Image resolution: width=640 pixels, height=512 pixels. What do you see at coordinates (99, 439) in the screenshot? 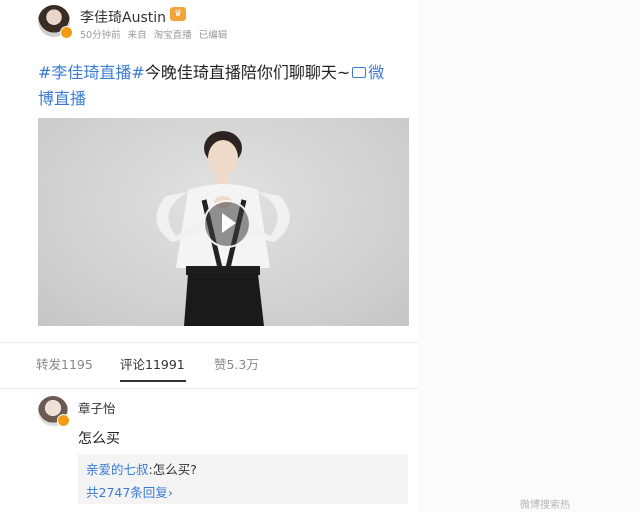
I see `comment-text: 怎么买` at bounding box center [99, 439].